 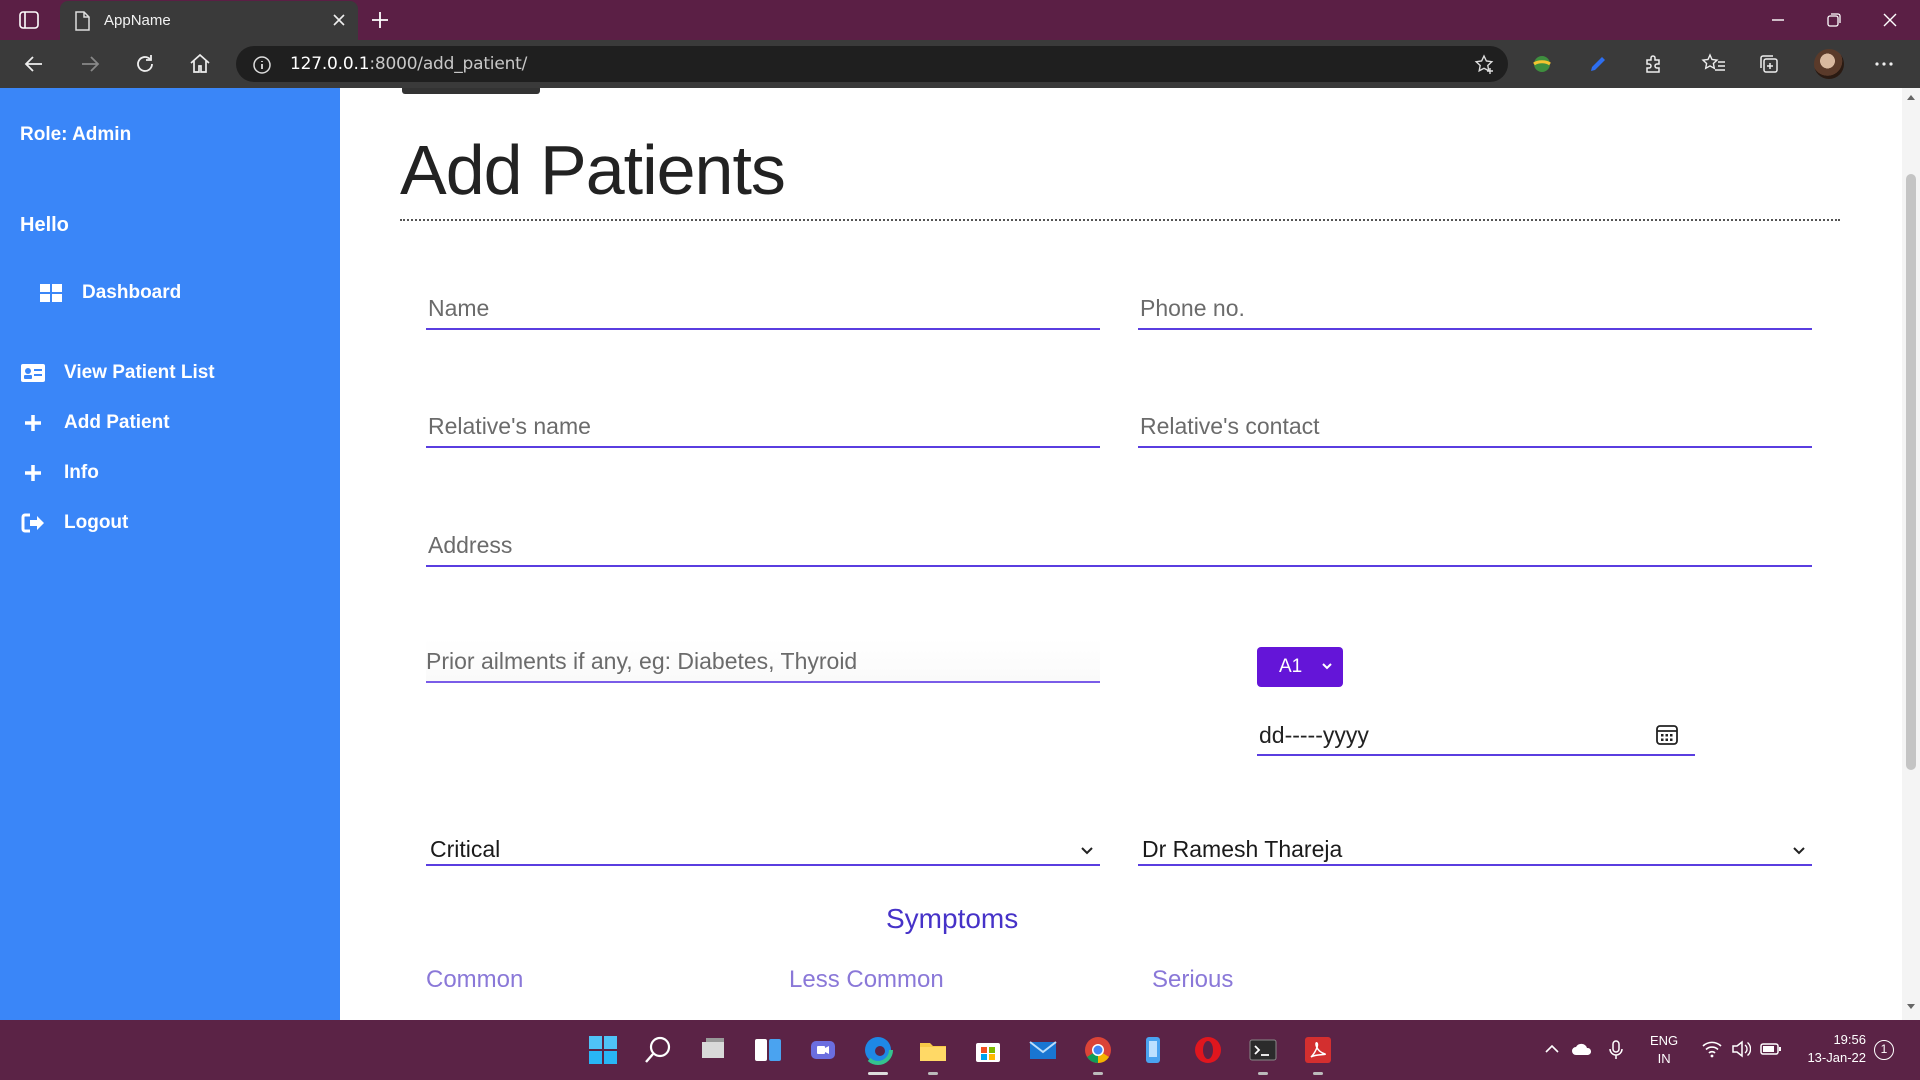 I want to click on phone-link-icon, so click(x=1153, y=1050).